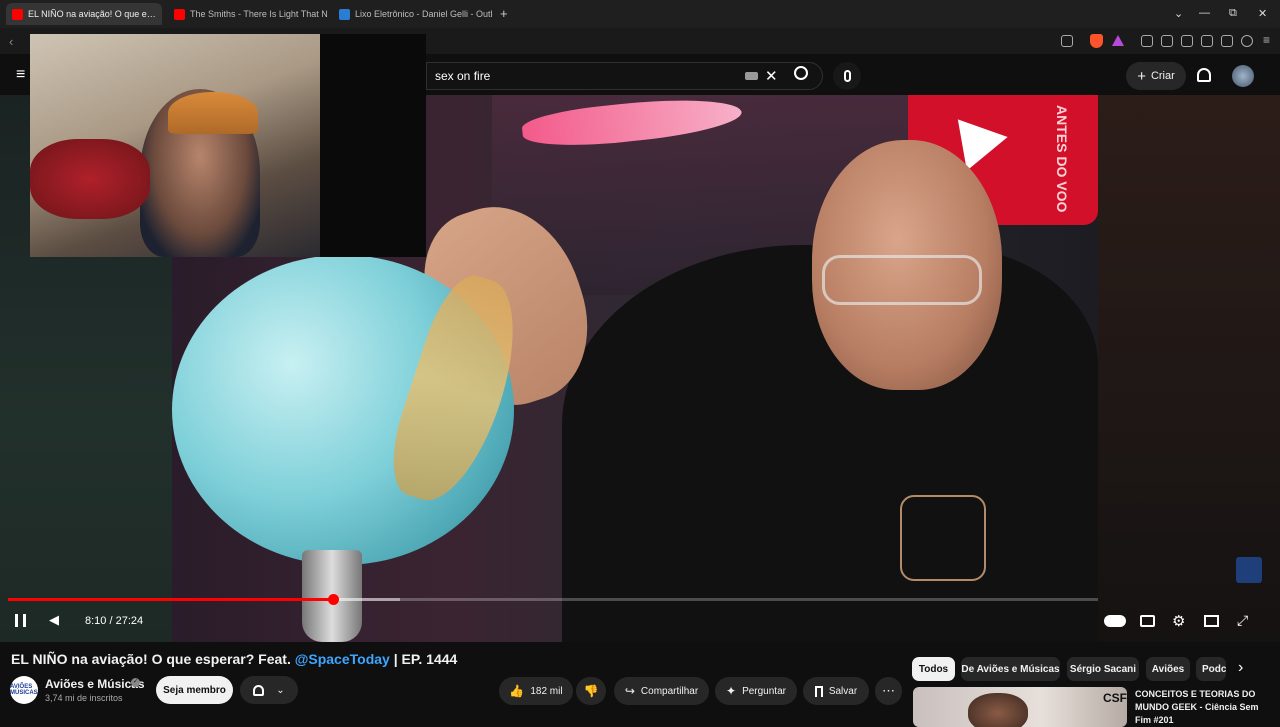  What do you see at coordinates (819, 691) in the screenshot?
I see `bookmark-icon` at bounding box center [819, 691].